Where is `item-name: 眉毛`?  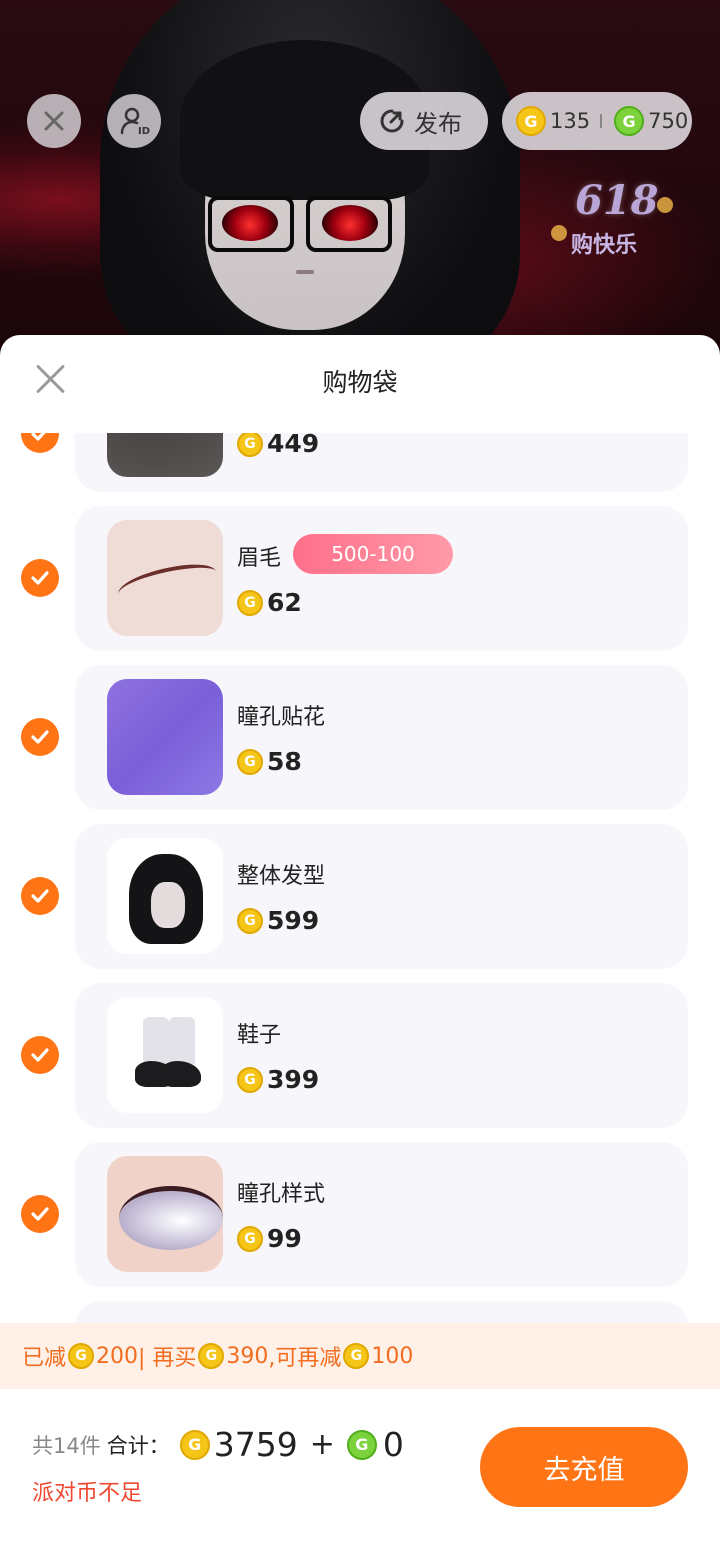
item-name: 眉毛 is located at coordinates (259, 558).